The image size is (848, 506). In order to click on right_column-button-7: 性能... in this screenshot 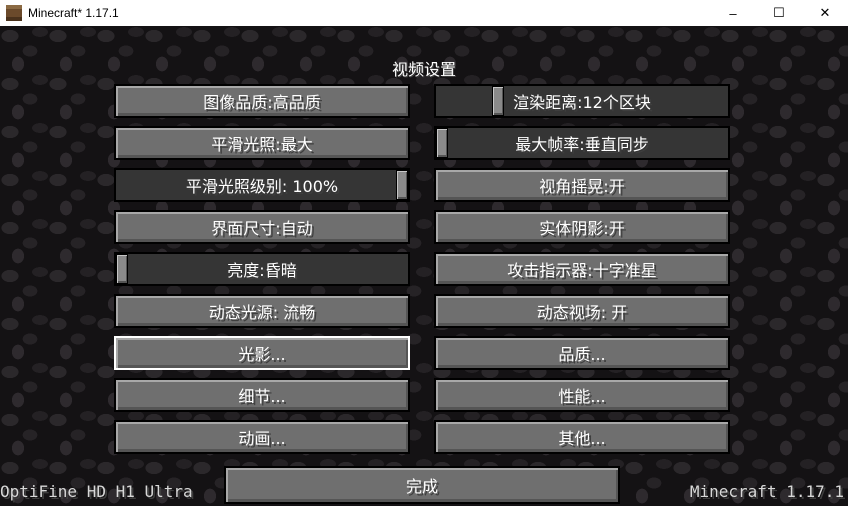, I will do `click(582, 395)`.